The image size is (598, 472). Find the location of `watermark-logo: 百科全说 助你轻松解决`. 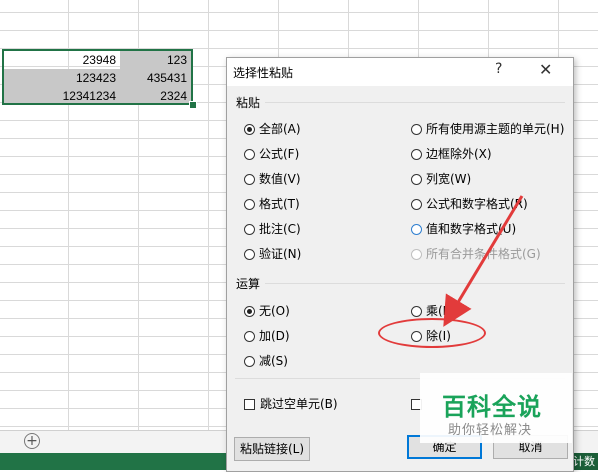

watermark-logo: 百科全说 助你轻松解决 is located at coordinates (496, 408).